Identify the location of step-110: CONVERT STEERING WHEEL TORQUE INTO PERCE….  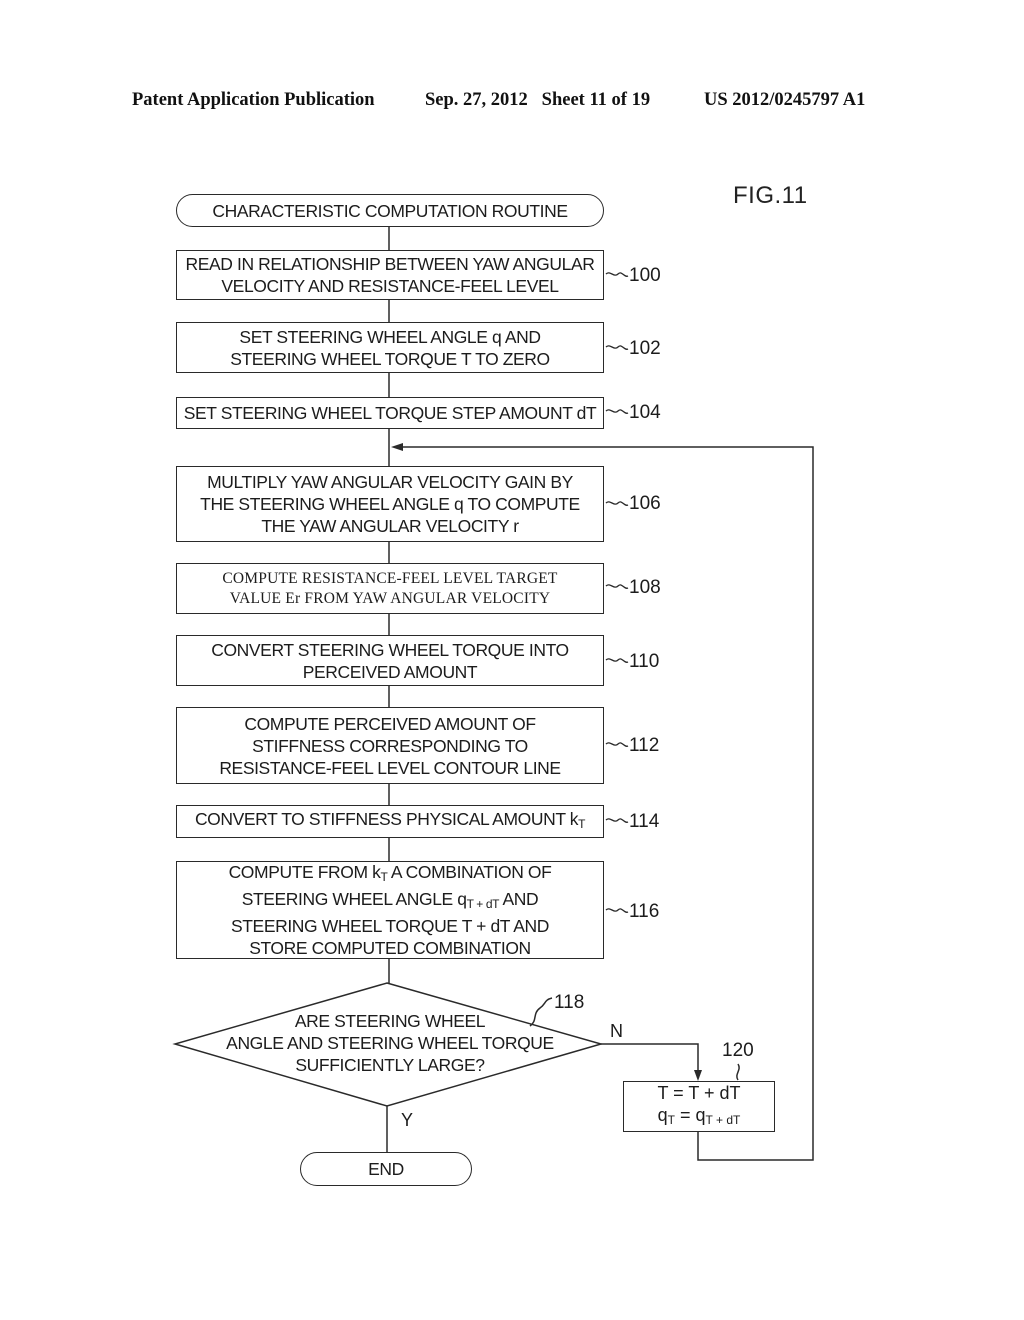
(390, 660).